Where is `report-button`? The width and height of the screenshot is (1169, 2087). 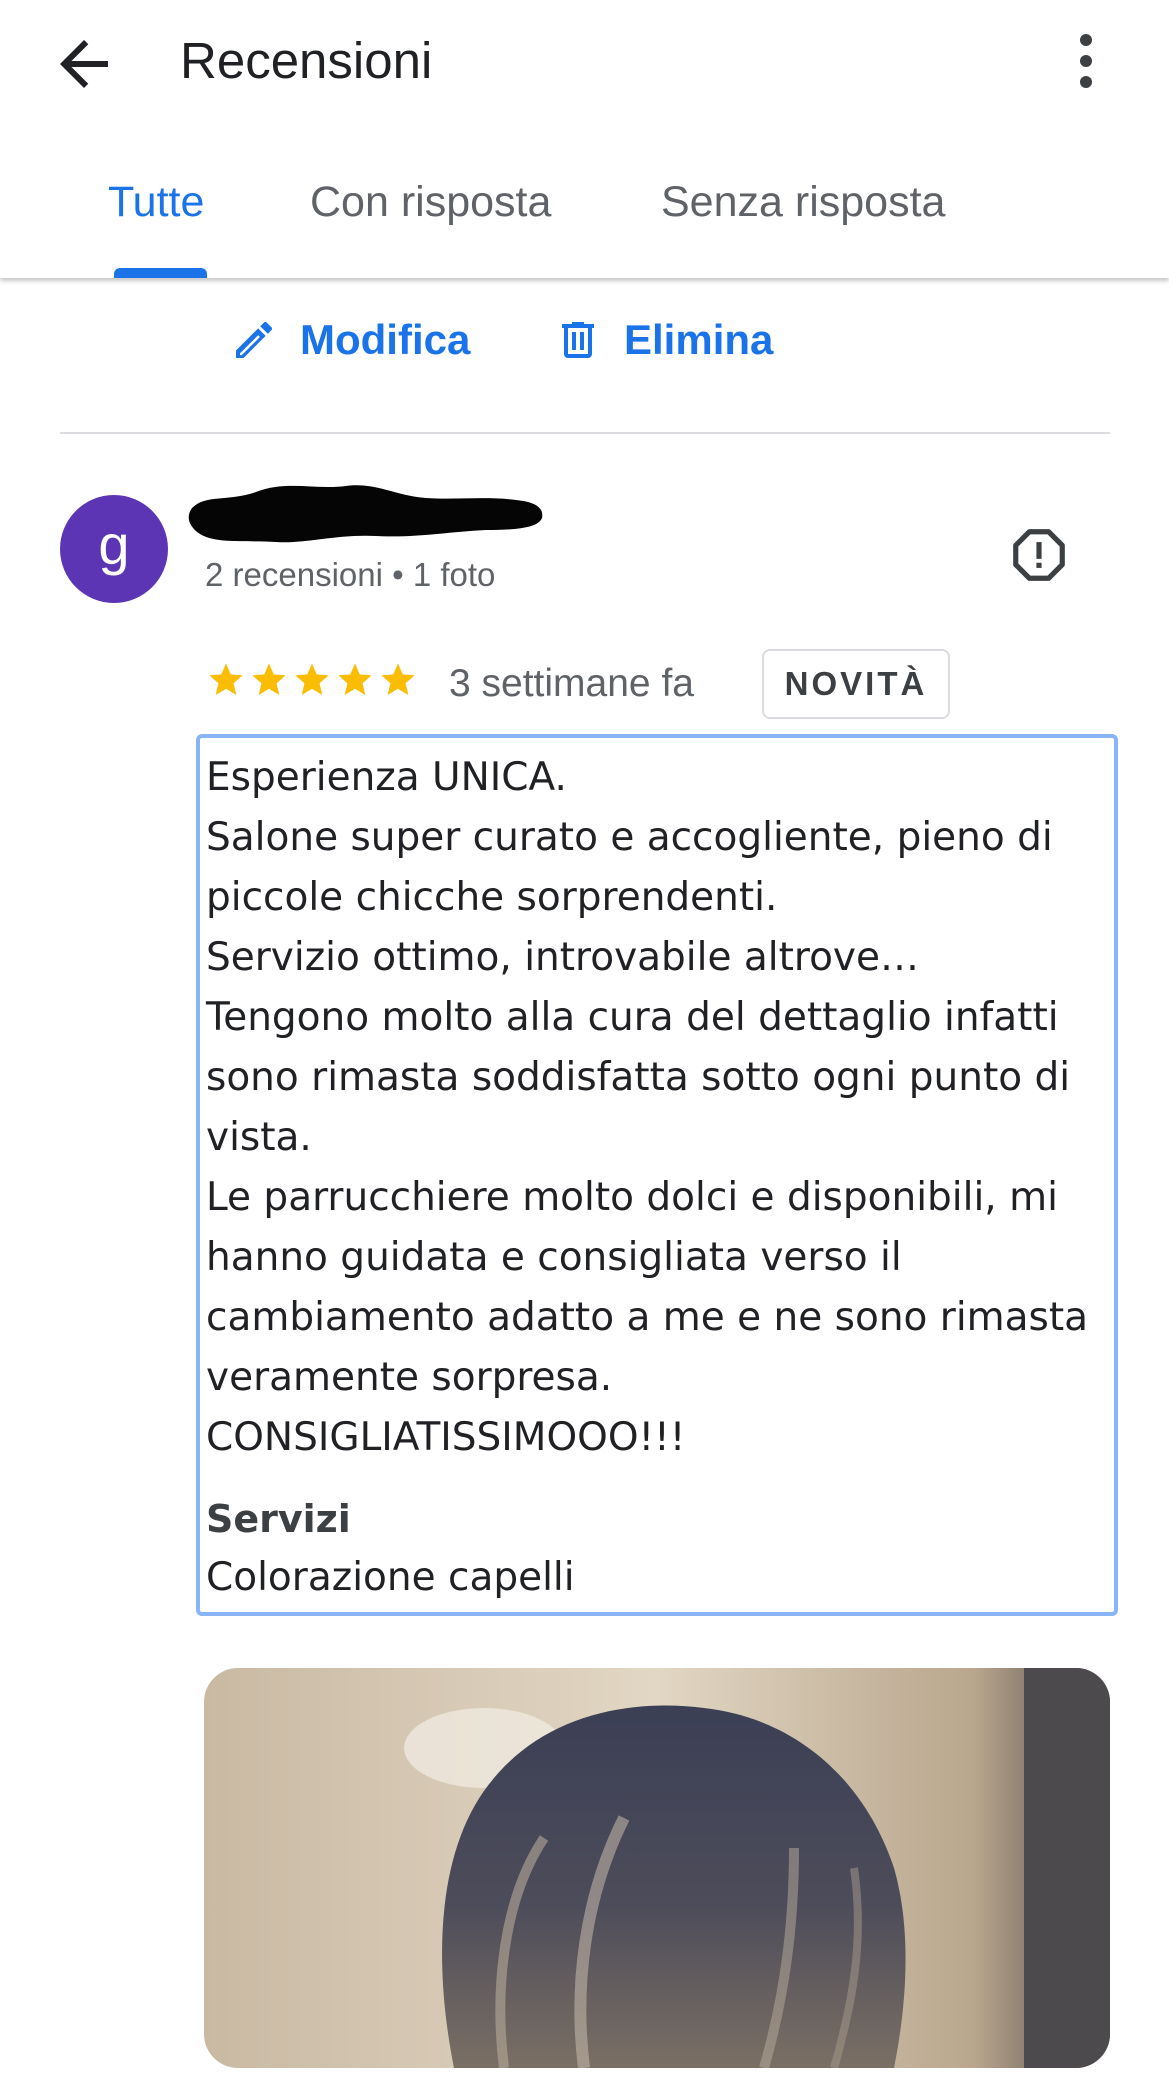
report-button is located at coordinates (1039, 555).